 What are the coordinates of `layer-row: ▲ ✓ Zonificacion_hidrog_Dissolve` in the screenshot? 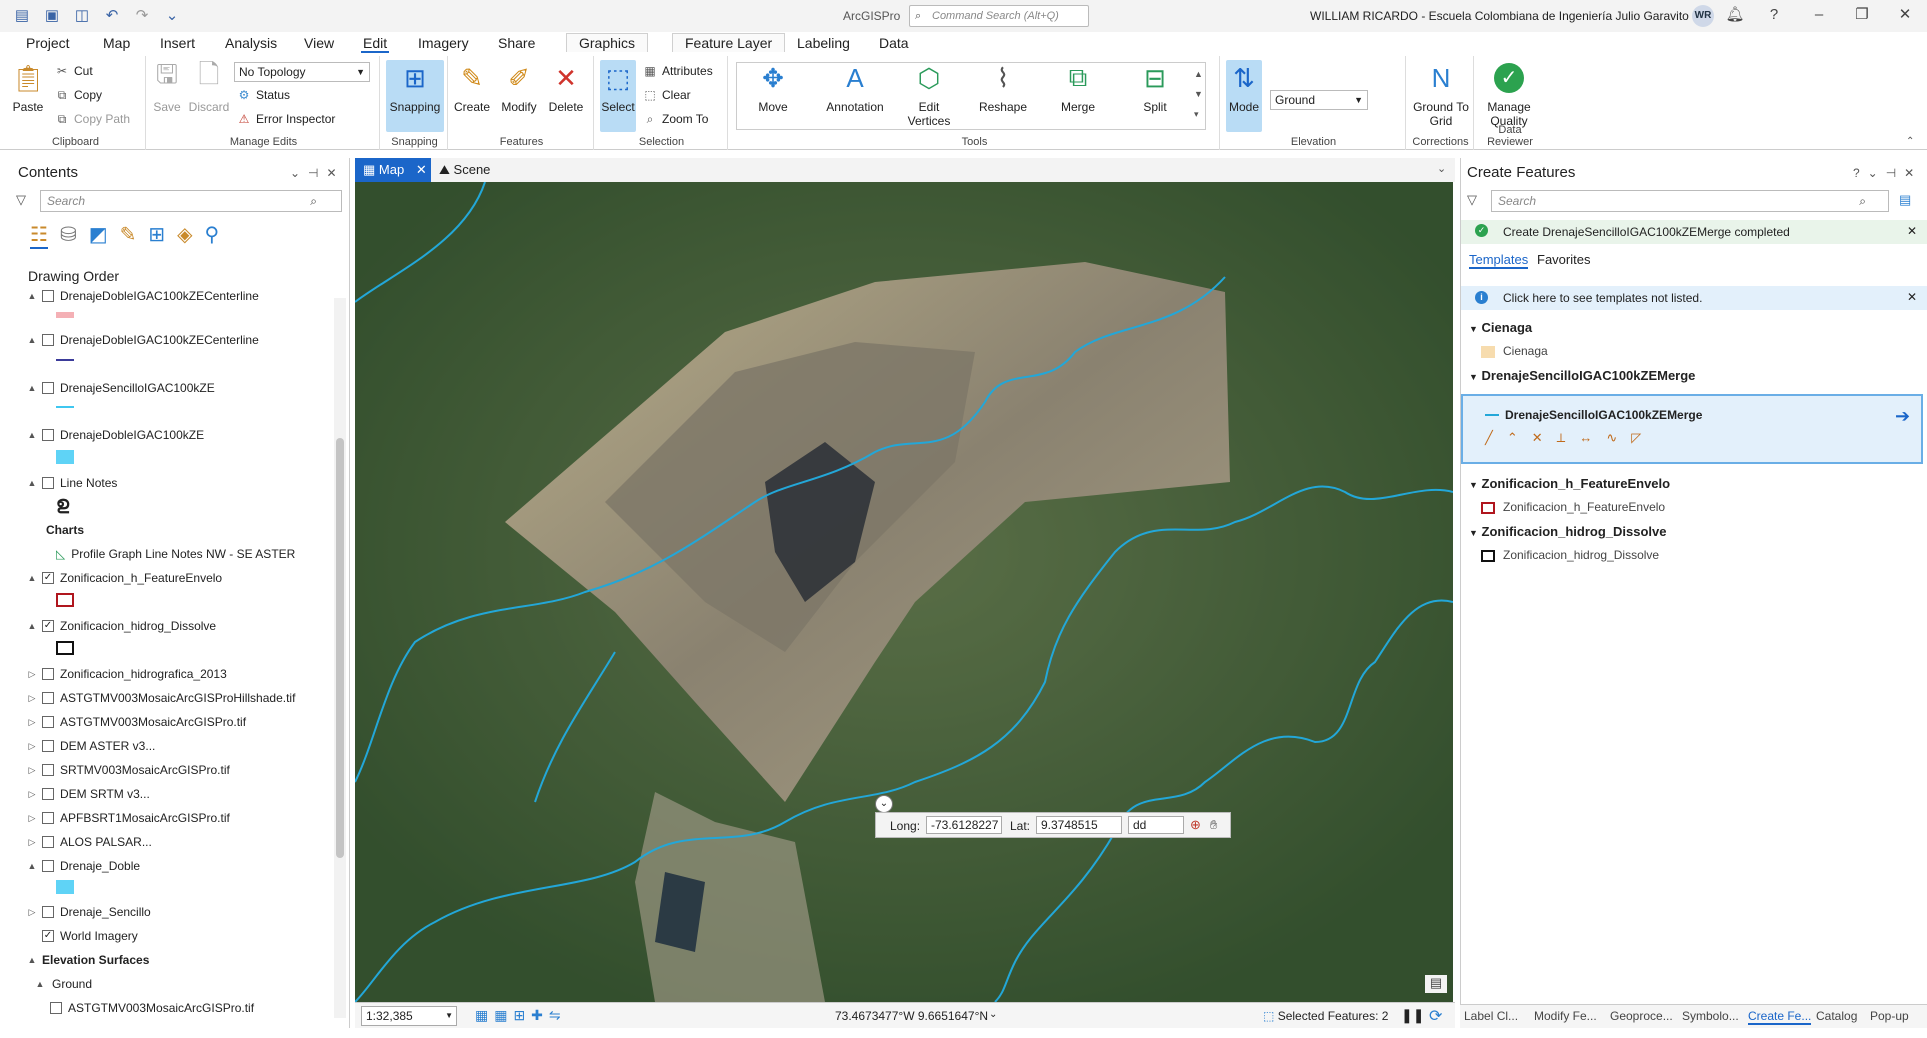 It's located at (121, 626).